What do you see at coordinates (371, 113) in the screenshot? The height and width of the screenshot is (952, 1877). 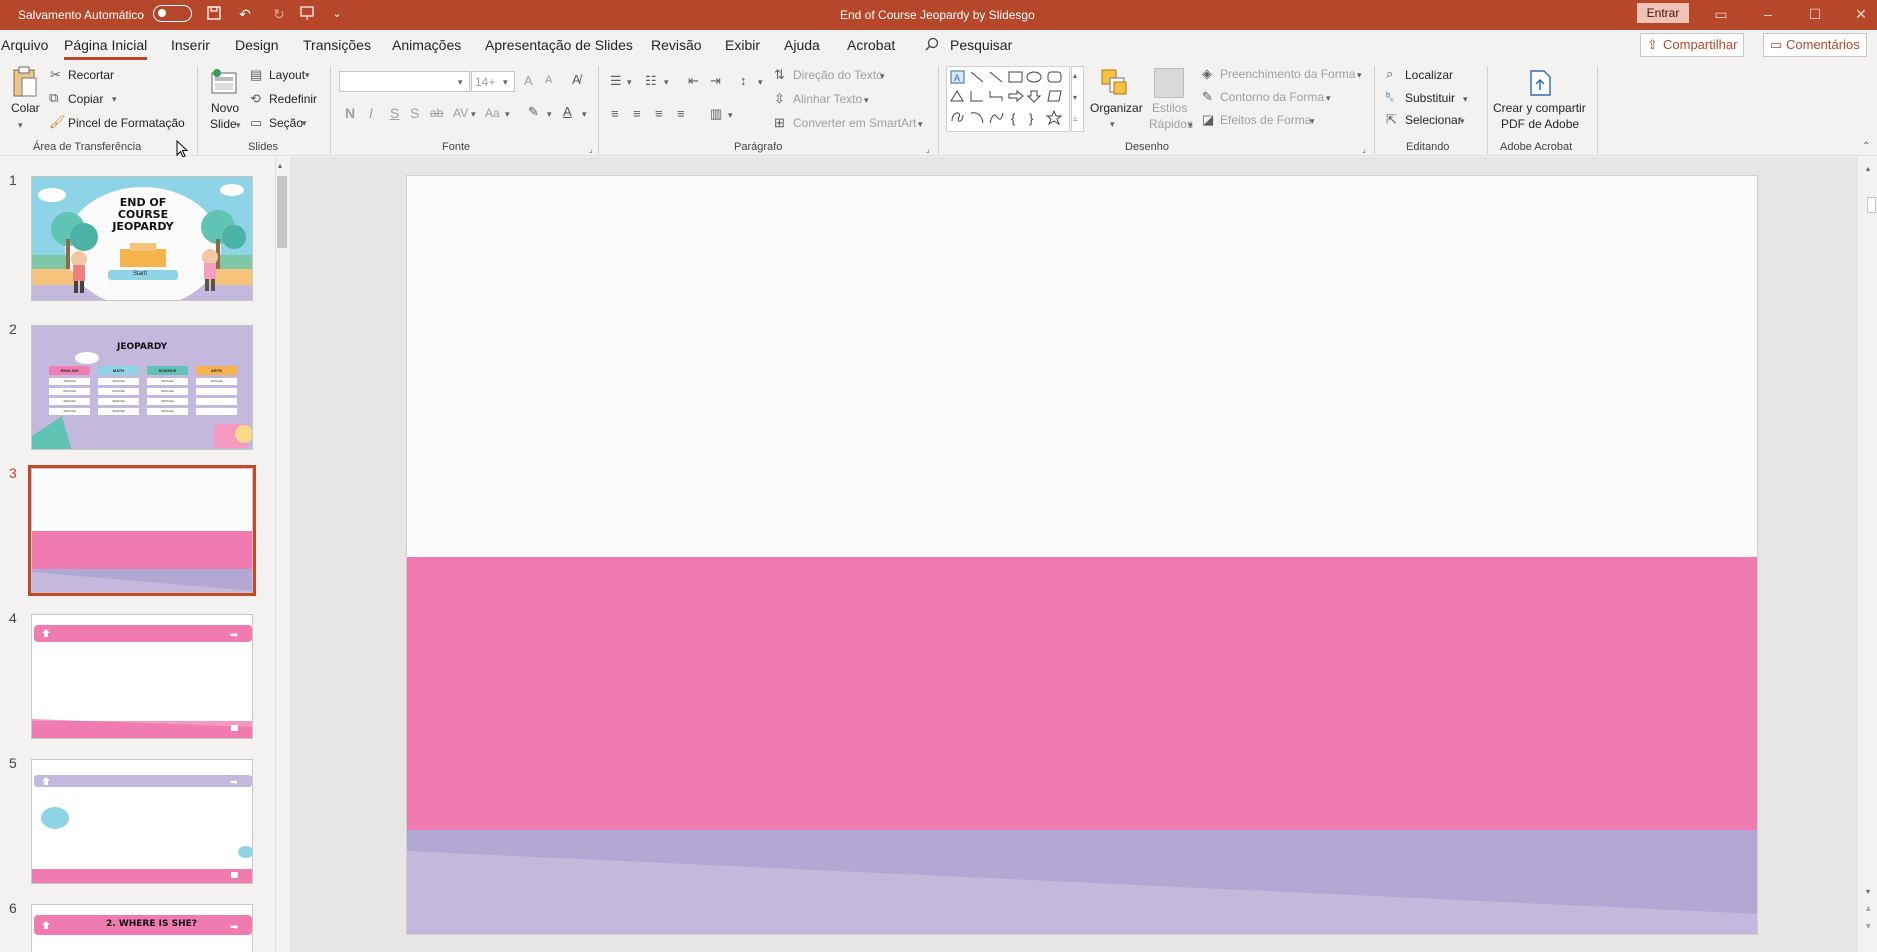 I see `italic-button: I` at bounding box center [371, 113].